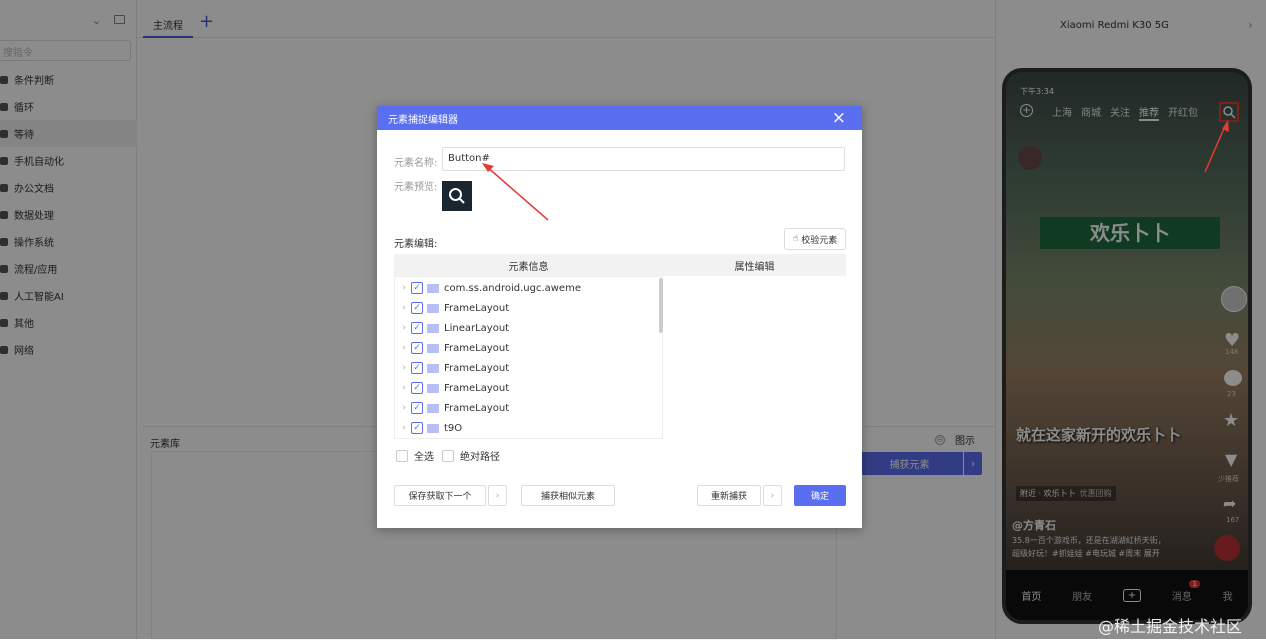 The image size is (1266, 640). What do you see at coordinates (568, 495) in the screenshot?
I see `capture-similar-button: 捕获相似元素` at bounding box center [568, 495].